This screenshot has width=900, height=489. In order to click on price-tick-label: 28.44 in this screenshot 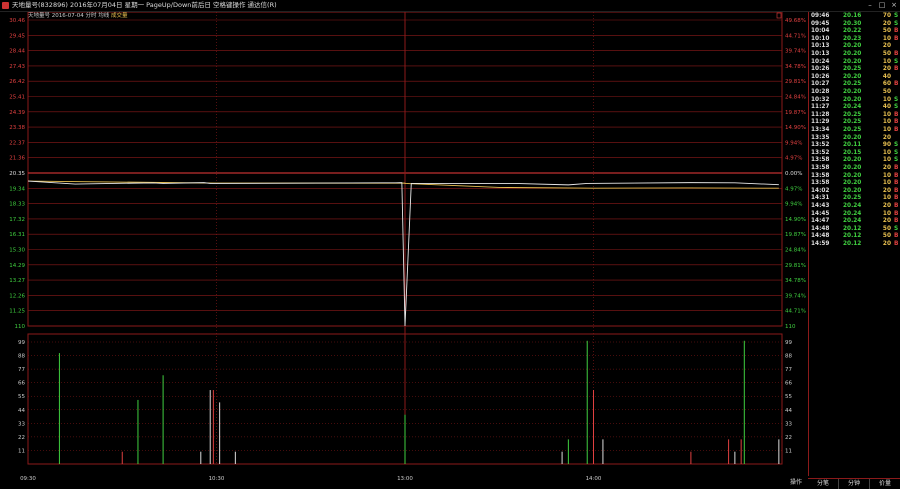, I will do `click(17, 52)`.